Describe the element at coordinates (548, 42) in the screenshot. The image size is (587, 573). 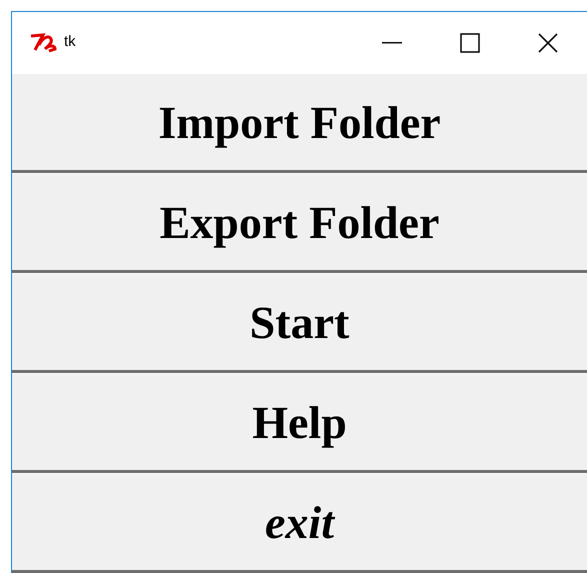
I see `close-icon` at that location.